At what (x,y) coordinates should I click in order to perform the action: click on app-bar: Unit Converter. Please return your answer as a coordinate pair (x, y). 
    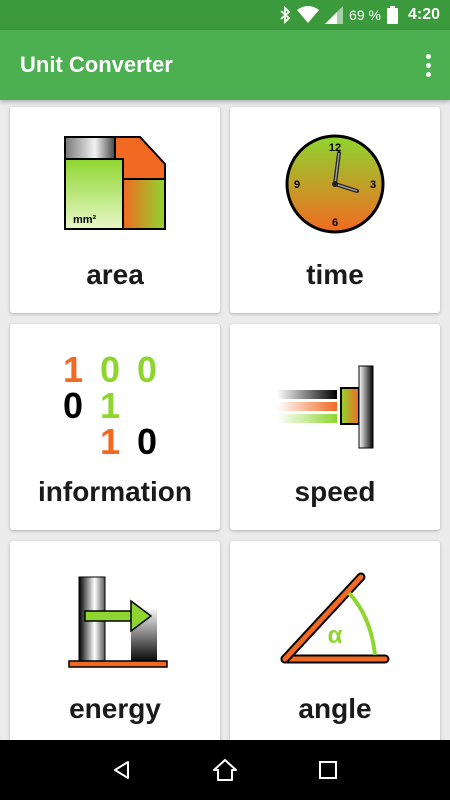
    Looking at the image, I should click on (225, 65).